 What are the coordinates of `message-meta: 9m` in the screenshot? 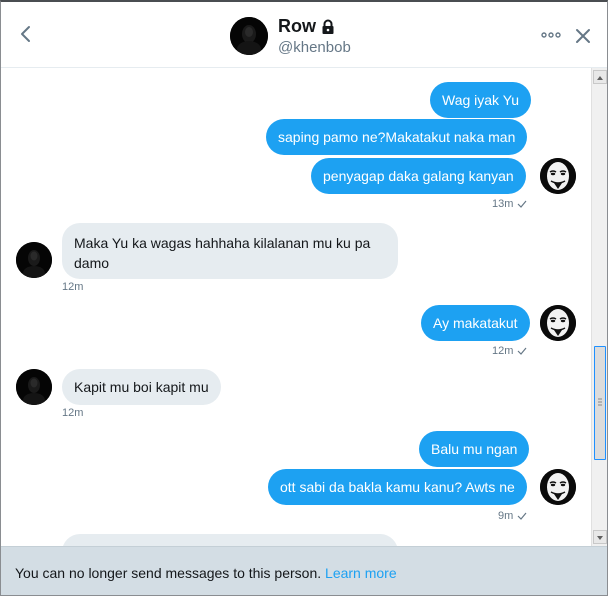 It's located at (512, 516).